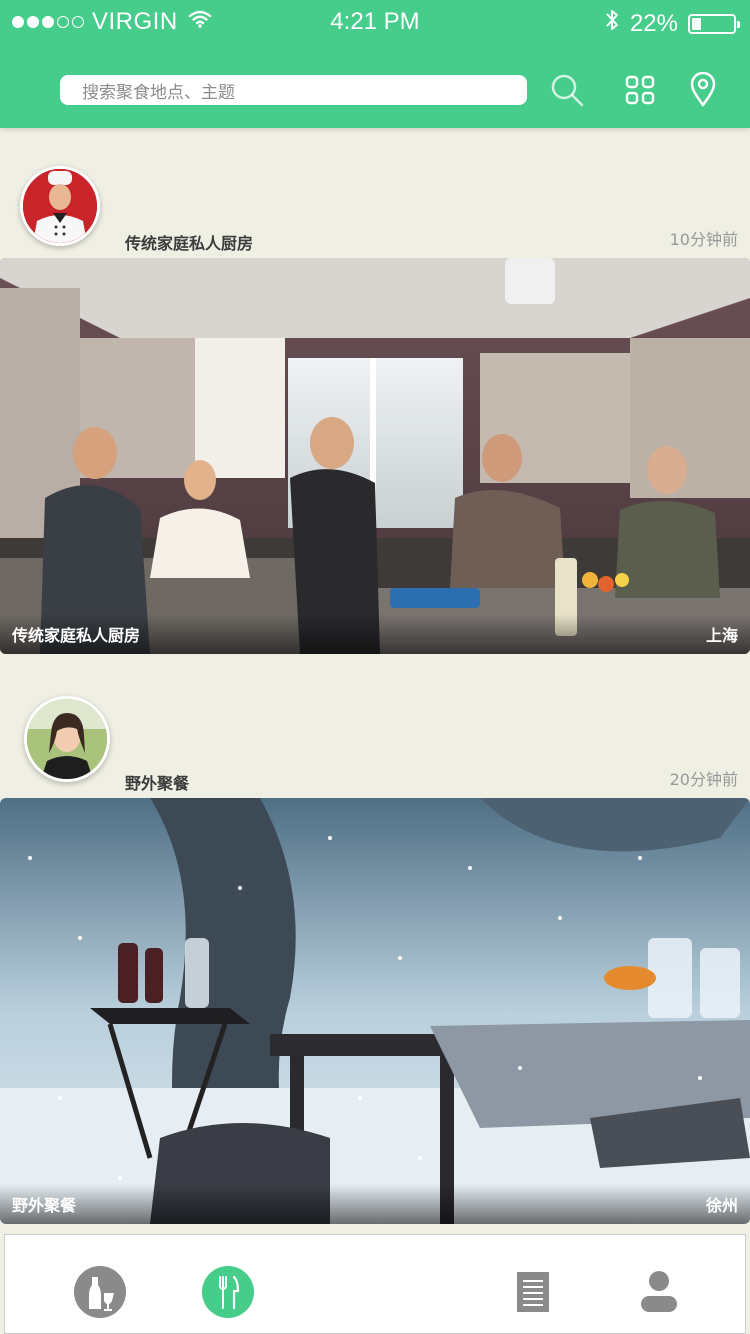  I want to click on location-pin-icon, so click(703, 90).